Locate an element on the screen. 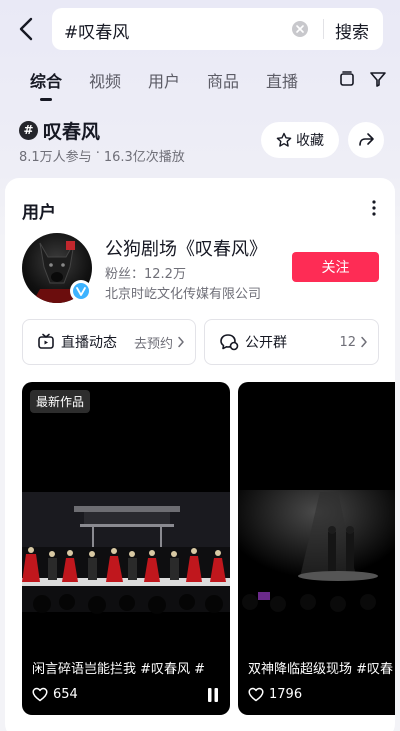 This screenshot has width=400, height=731. topic-title: # 叹春风 is located at coordinates (60, 130).